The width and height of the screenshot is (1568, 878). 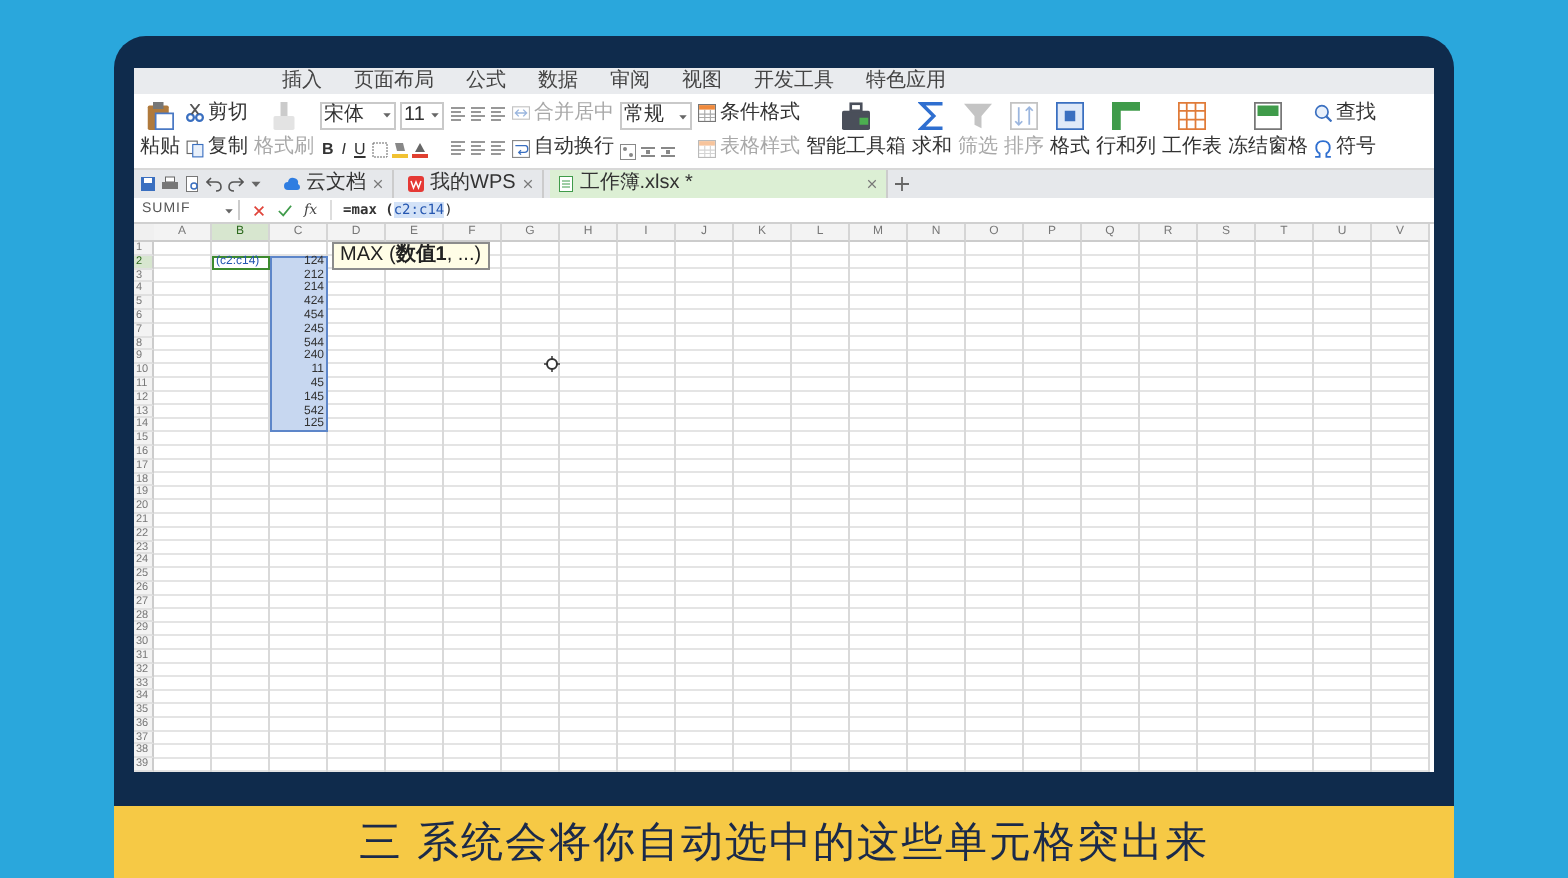 I want to click on ribbon-button: 剪切, so click(x=217, y=113).